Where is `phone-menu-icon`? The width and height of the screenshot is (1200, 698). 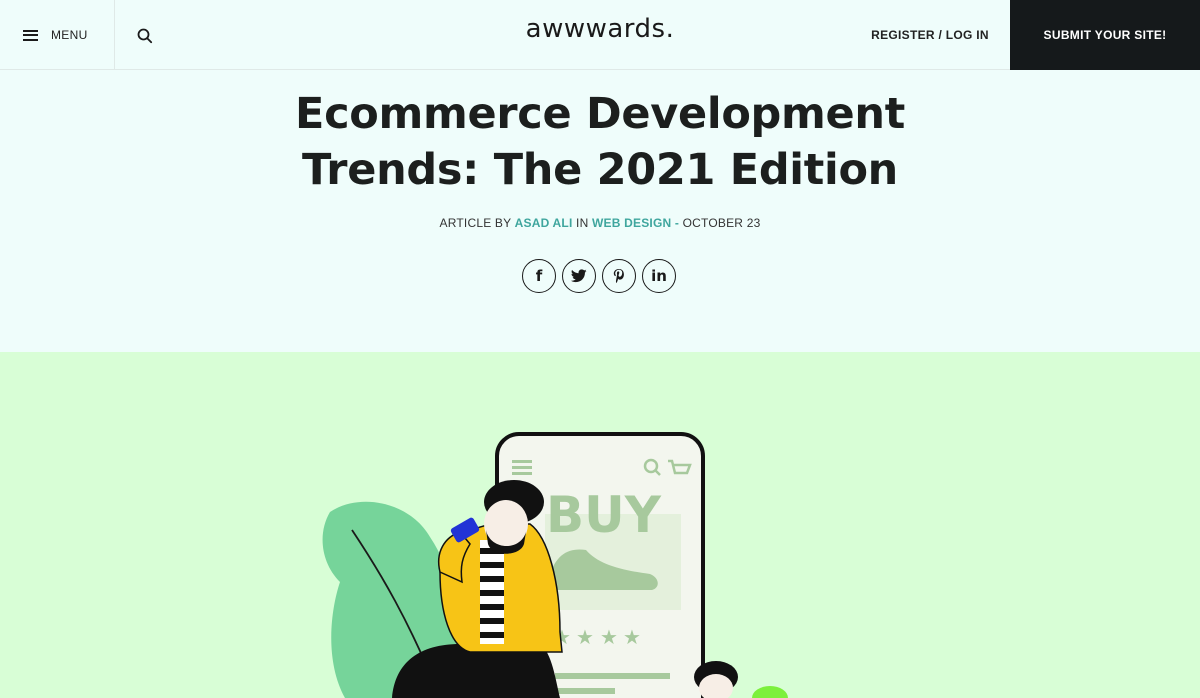
phone-menu-icon is located at coordinates (522, 467).